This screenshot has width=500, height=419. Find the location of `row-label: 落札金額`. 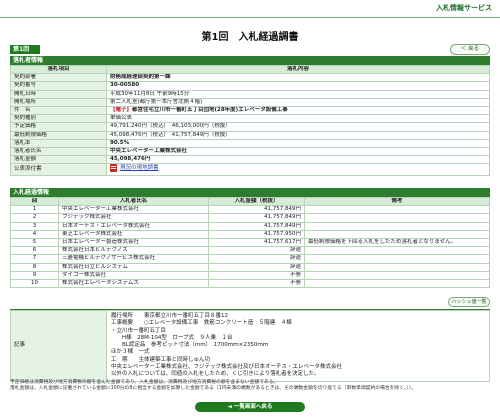

row-label: 落札金額 is located at coordinates (58, 160).